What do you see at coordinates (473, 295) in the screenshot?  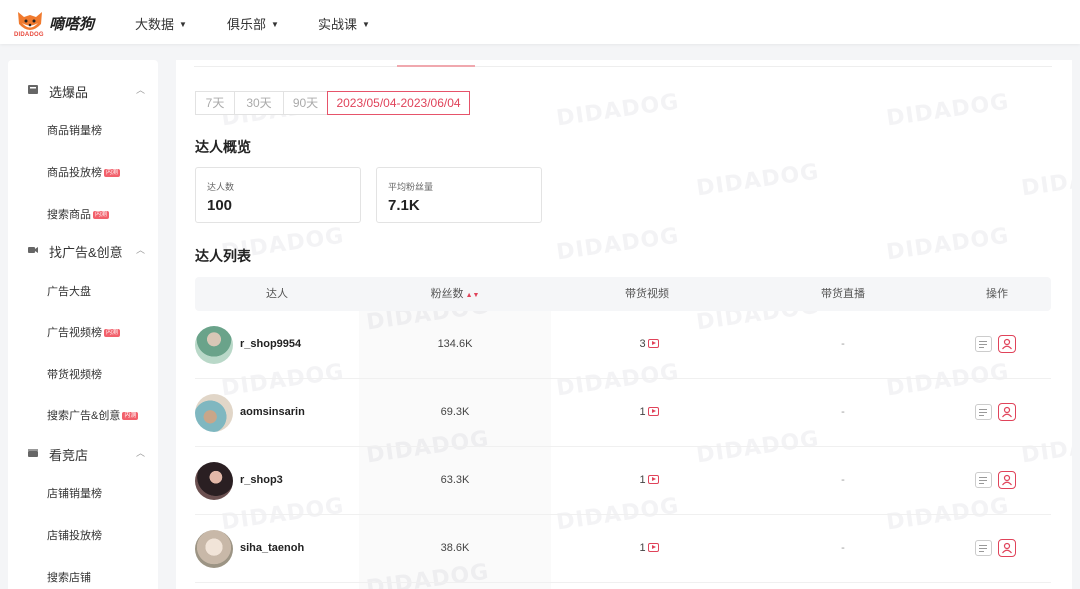 I see `sort-icon: ▲▼` at bounding box center [473, 295].